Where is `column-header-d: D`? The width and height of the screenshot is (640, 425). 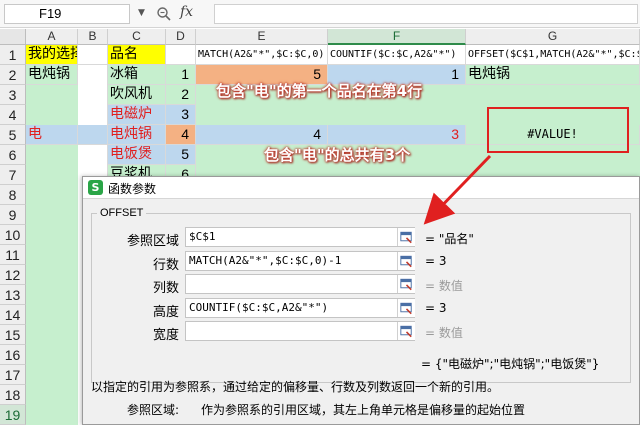
column-header-d: D is located at coordinates (181, 37).